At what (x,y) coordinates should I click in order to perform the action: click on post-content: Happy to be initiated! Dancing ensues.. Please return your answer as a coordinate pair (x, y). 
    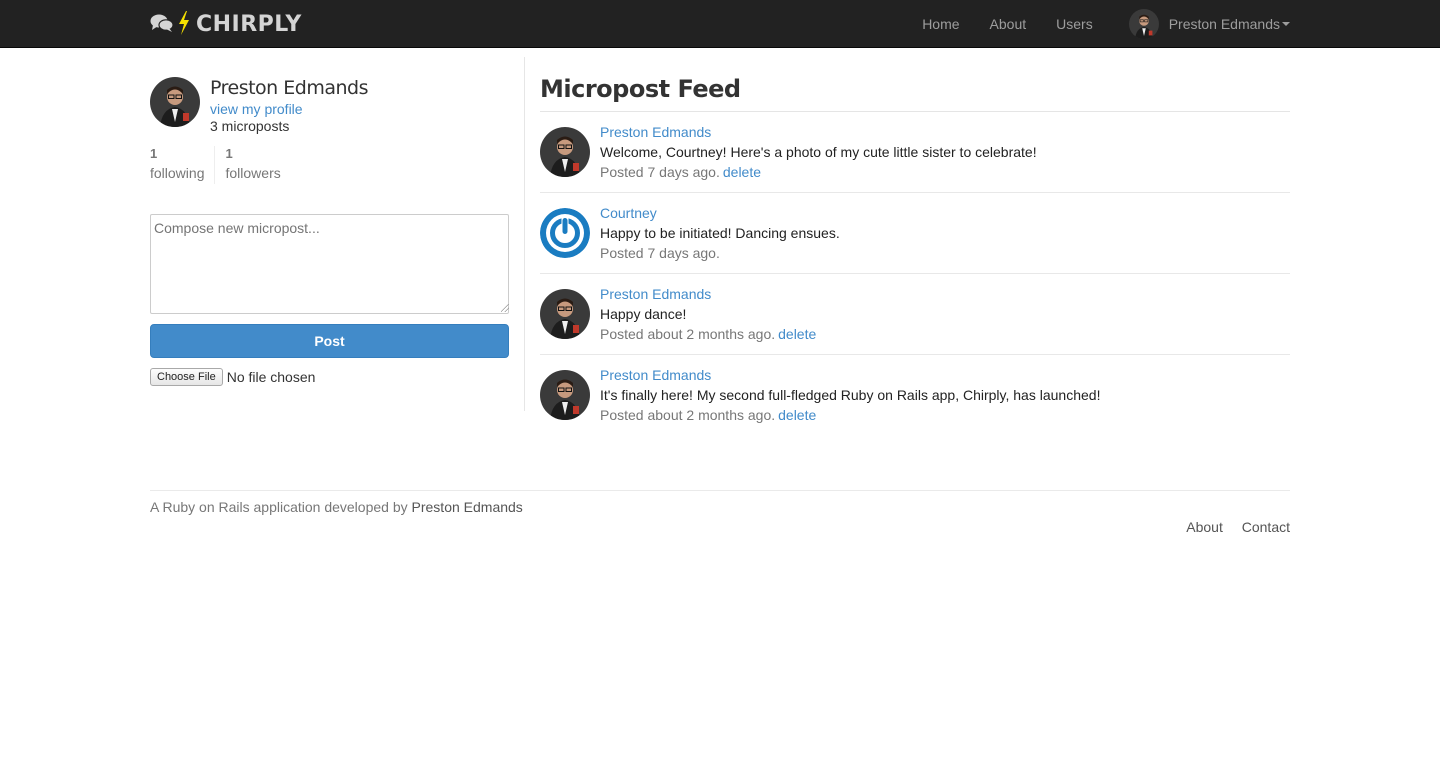
    Looking at the image, I should click on (720, 233).